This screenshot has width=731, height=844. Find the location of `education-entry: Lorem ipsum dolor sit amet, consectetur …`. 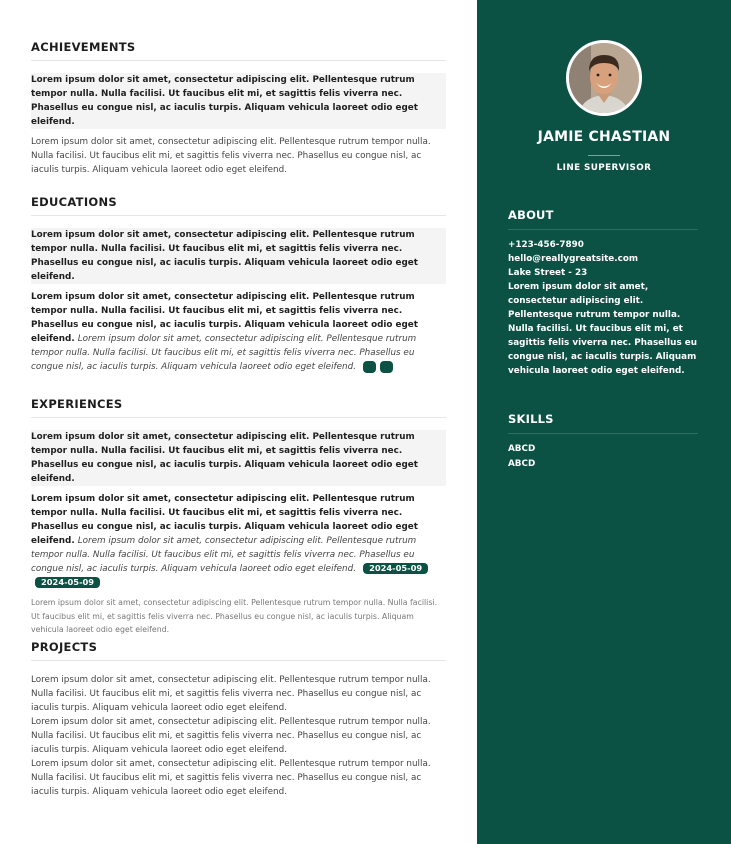

education-entry: Lorem ipsum dolor sit amet, consectetur … is located at coordinates (238, 332).